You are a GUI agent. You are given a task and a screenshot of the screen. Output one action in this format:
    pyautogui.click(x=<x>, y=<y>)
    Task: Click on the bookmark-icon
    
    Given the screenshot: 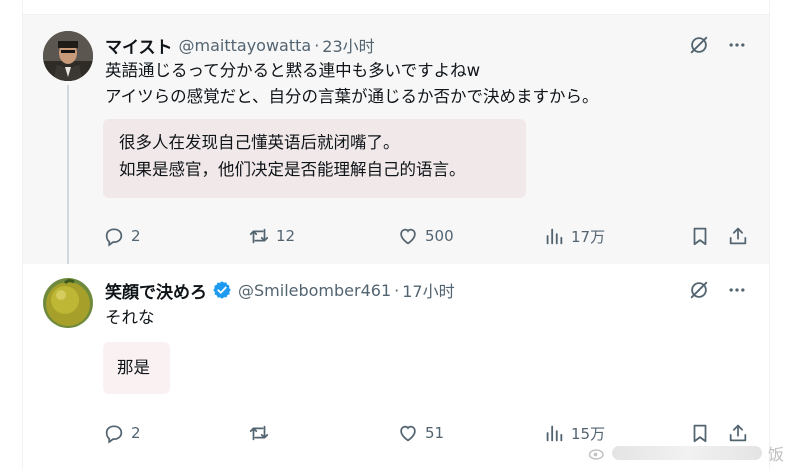 What is the action you would take?
    pyautogui.click(x=700, y=236)
    